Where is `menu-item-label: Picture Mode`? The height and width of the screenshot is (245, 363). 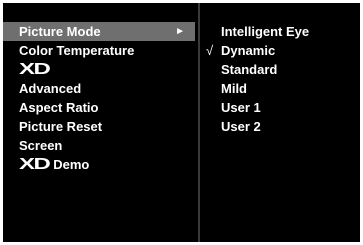 menu-item-label: Picture Mode is located at coordinates (60, 31).